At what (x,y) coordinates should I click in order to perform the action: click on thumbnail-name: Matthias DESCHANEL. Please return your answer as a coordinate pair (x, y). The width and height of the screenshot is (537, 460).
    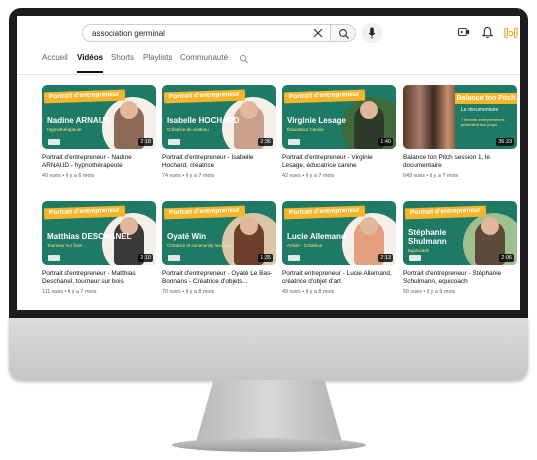
    Looking at the image, I should click on (89, 236).